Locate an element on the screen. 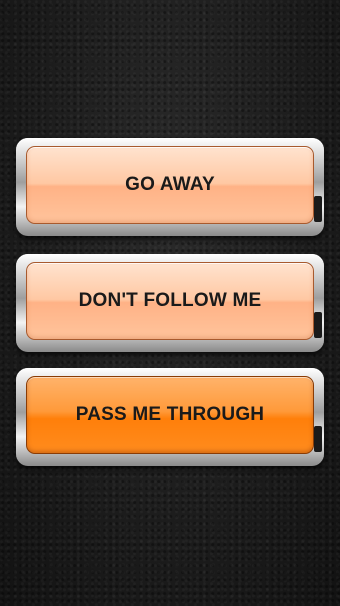 The image size is (340, 606). dont-follow-me-button: DON'T FOLLOW ME is located at coordinates (170, 301).